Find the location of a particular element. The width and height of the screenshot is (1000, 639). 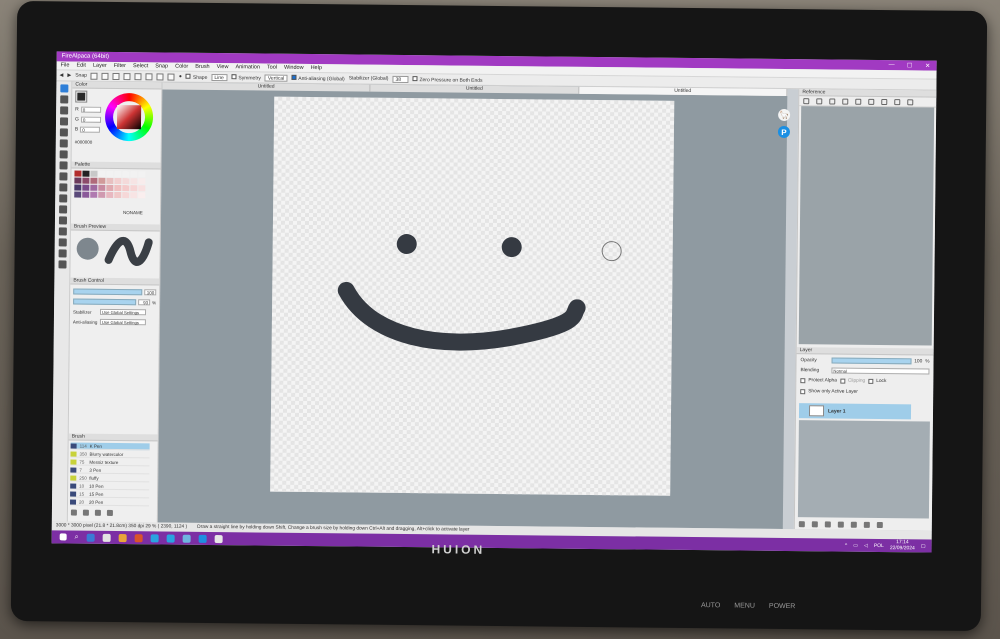

stabilizer-select: 38 is located at coordinates (400, 79).